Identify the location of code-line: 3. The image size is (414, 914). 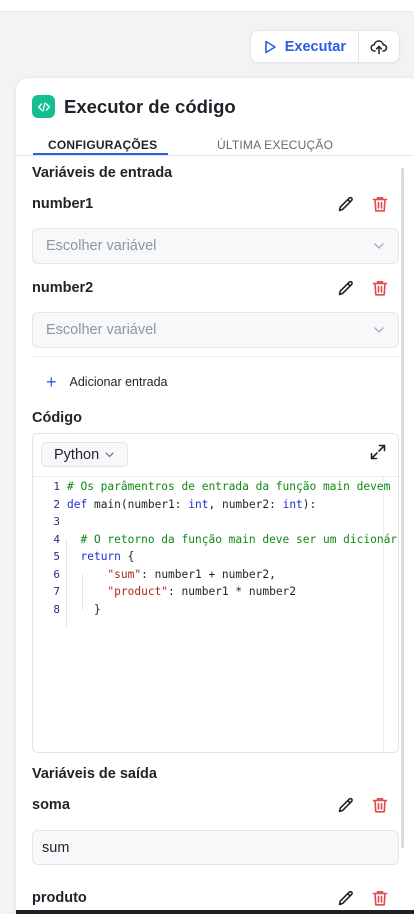
(215, 522).